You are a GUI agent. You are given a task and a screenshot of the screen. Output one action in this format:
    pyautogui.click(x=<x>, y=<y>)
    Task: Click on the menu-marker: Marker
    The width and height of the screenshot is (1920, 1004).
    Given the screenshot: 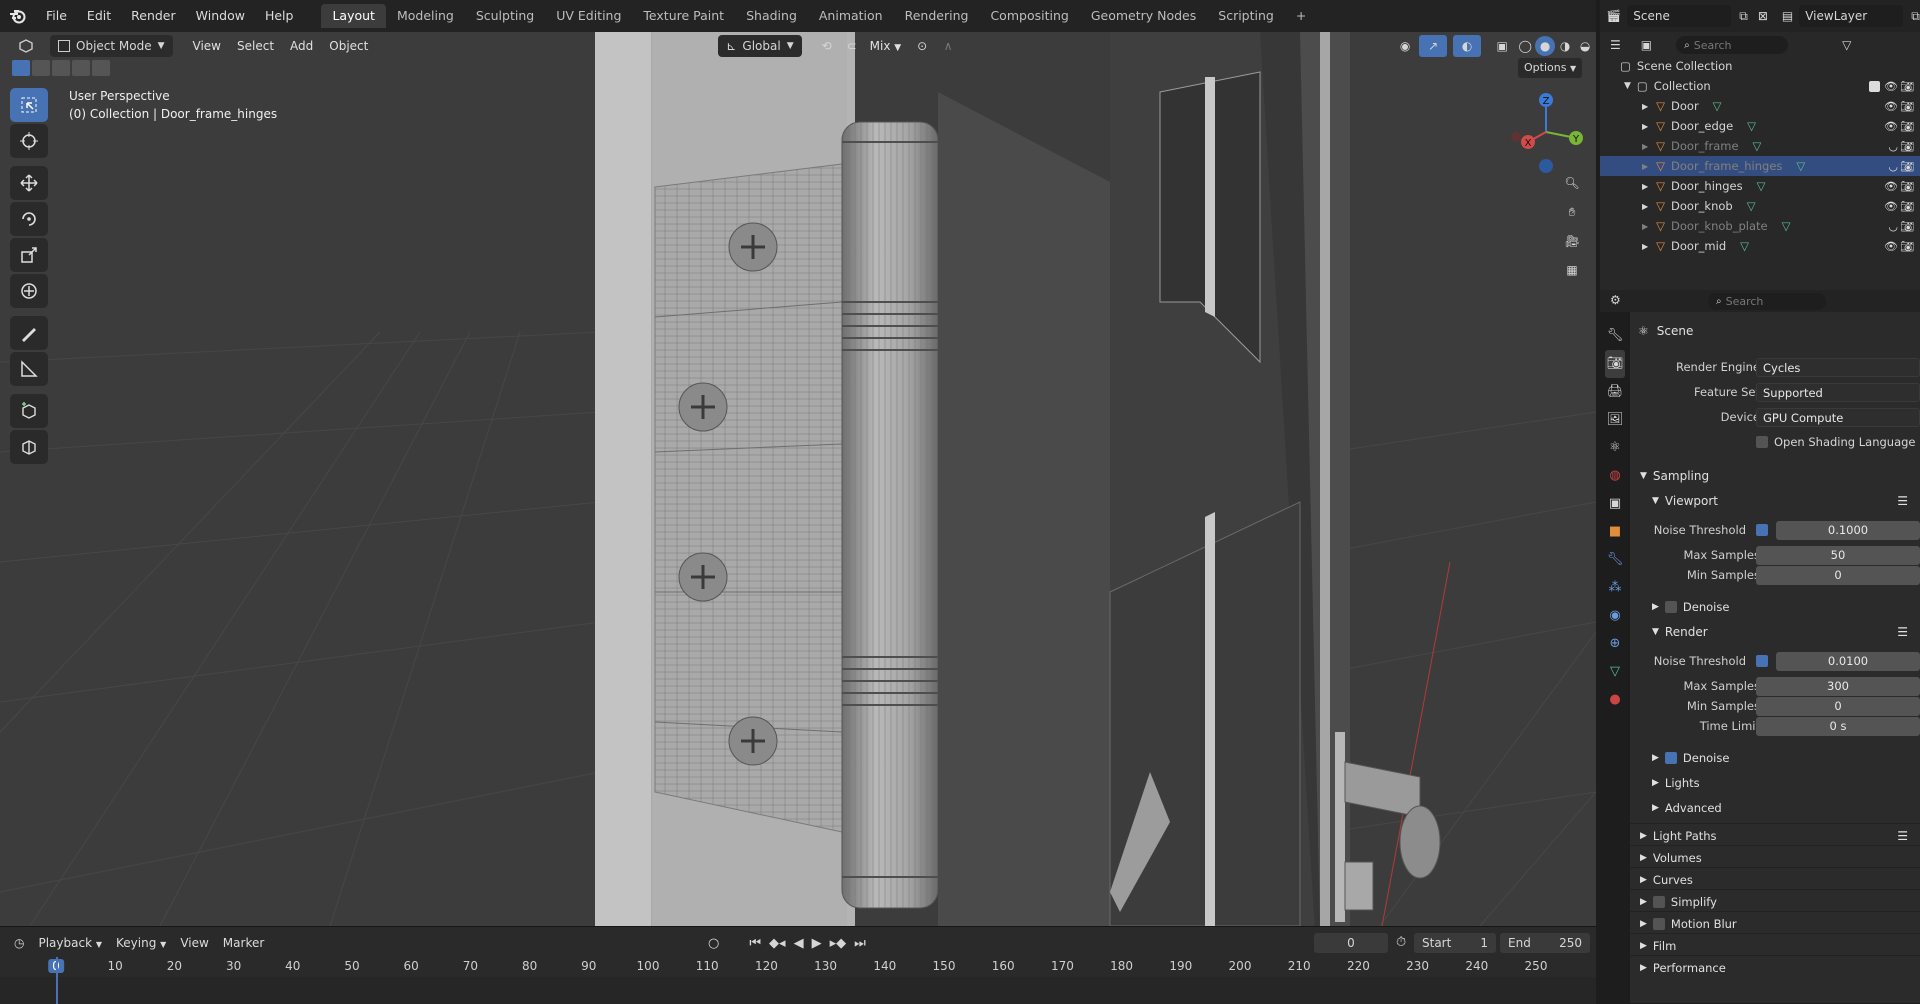 What is the action you would take?
    pyautogui.click(x=243, y=943)
    